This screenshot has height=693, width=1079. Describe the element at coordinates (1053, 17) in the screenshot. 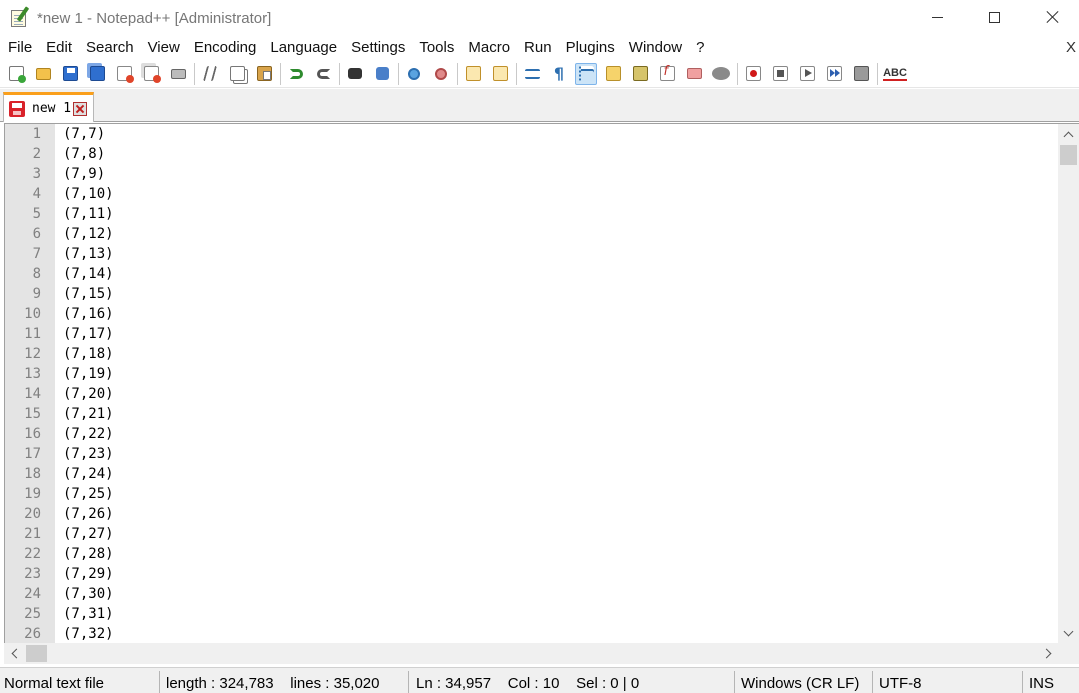

I see `close-window-button` at that location.